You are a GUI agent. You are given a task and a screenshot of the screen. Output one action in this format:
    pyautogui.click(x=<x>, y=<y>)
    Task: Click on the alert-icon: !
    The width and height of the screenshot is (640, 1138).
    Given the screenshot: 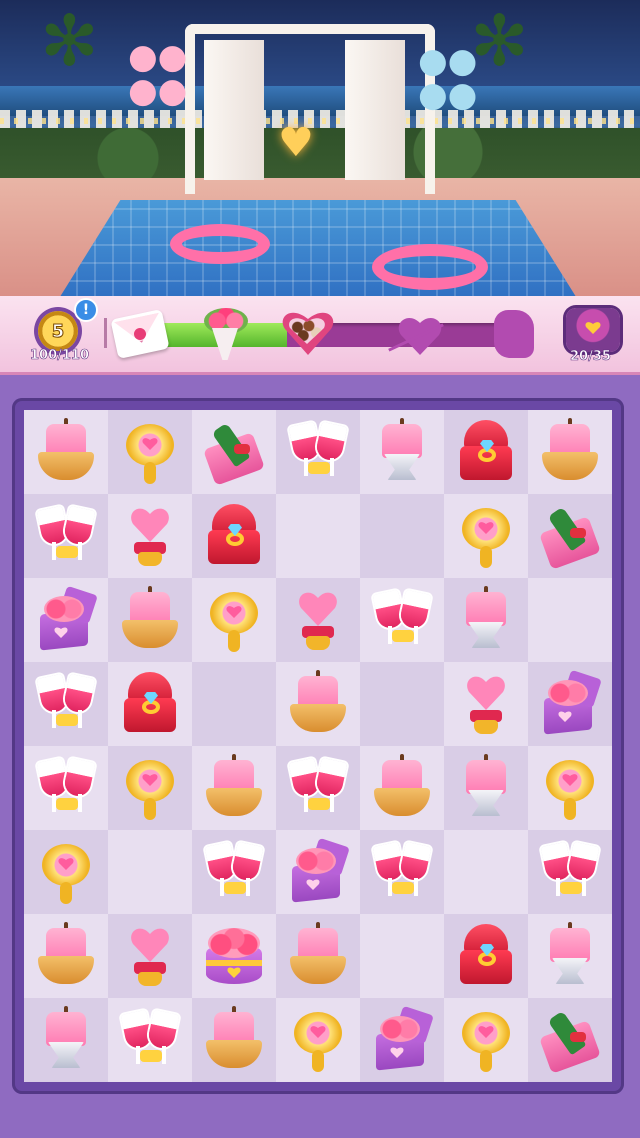 What is the action you would take?
    pyautogui.click(x=86, y=310)
    